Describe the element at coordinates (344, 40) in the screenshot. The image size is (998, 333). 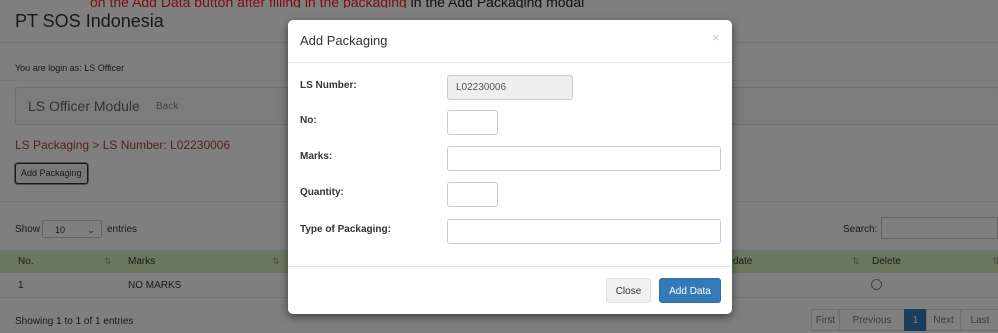
I see `modal-title: Add Packaging` at that location.